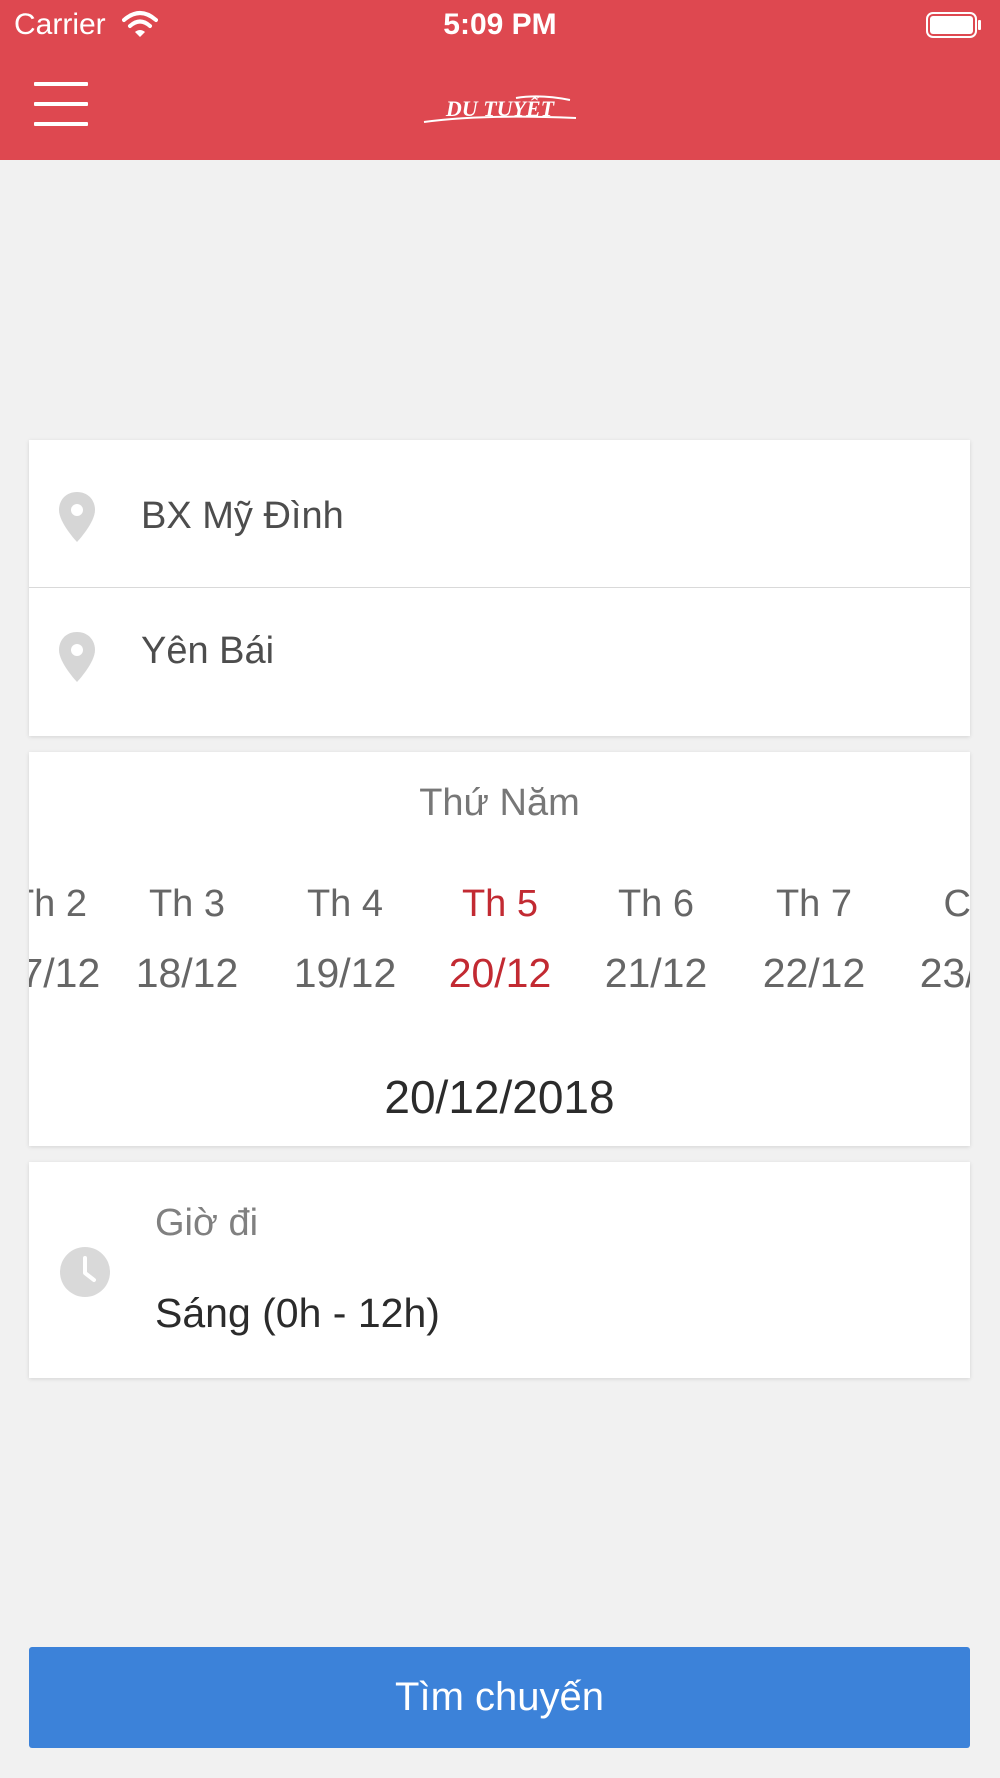 The width and height of the screenshot is (1000, 1778). I want to click on status-time: 5:09 PM, so click(500, 24).